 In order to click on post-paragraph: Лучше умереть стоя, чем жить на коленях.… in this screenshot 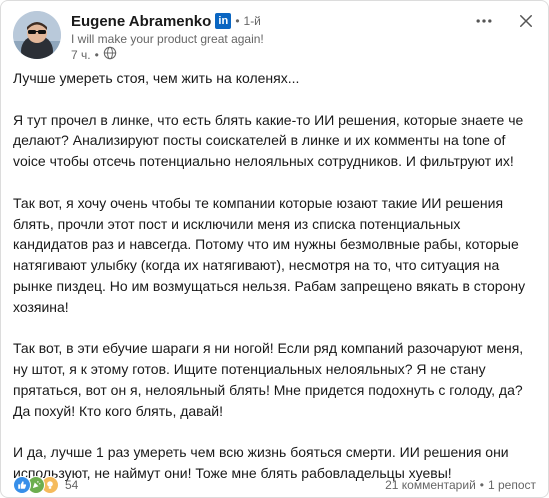, I will do `click(156, 78)`.